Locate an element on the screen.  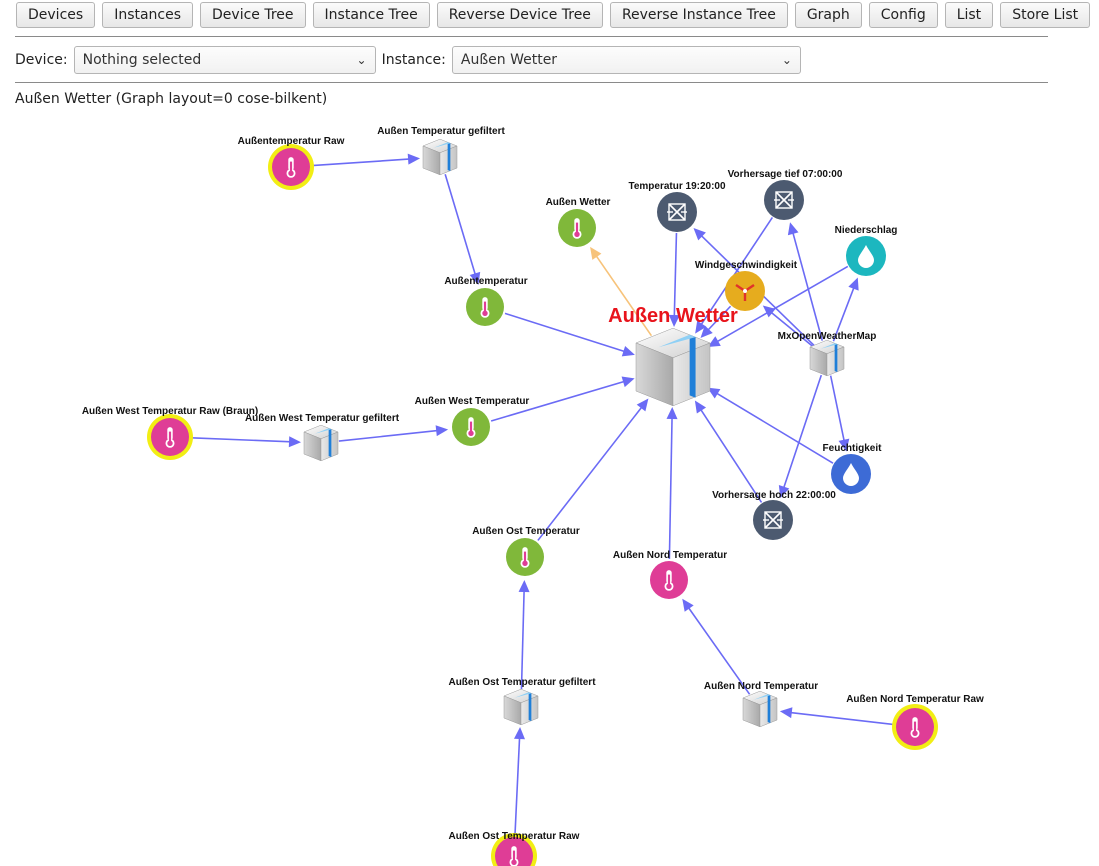
node-label: Niederschlag is located at coordinates (866, 230).